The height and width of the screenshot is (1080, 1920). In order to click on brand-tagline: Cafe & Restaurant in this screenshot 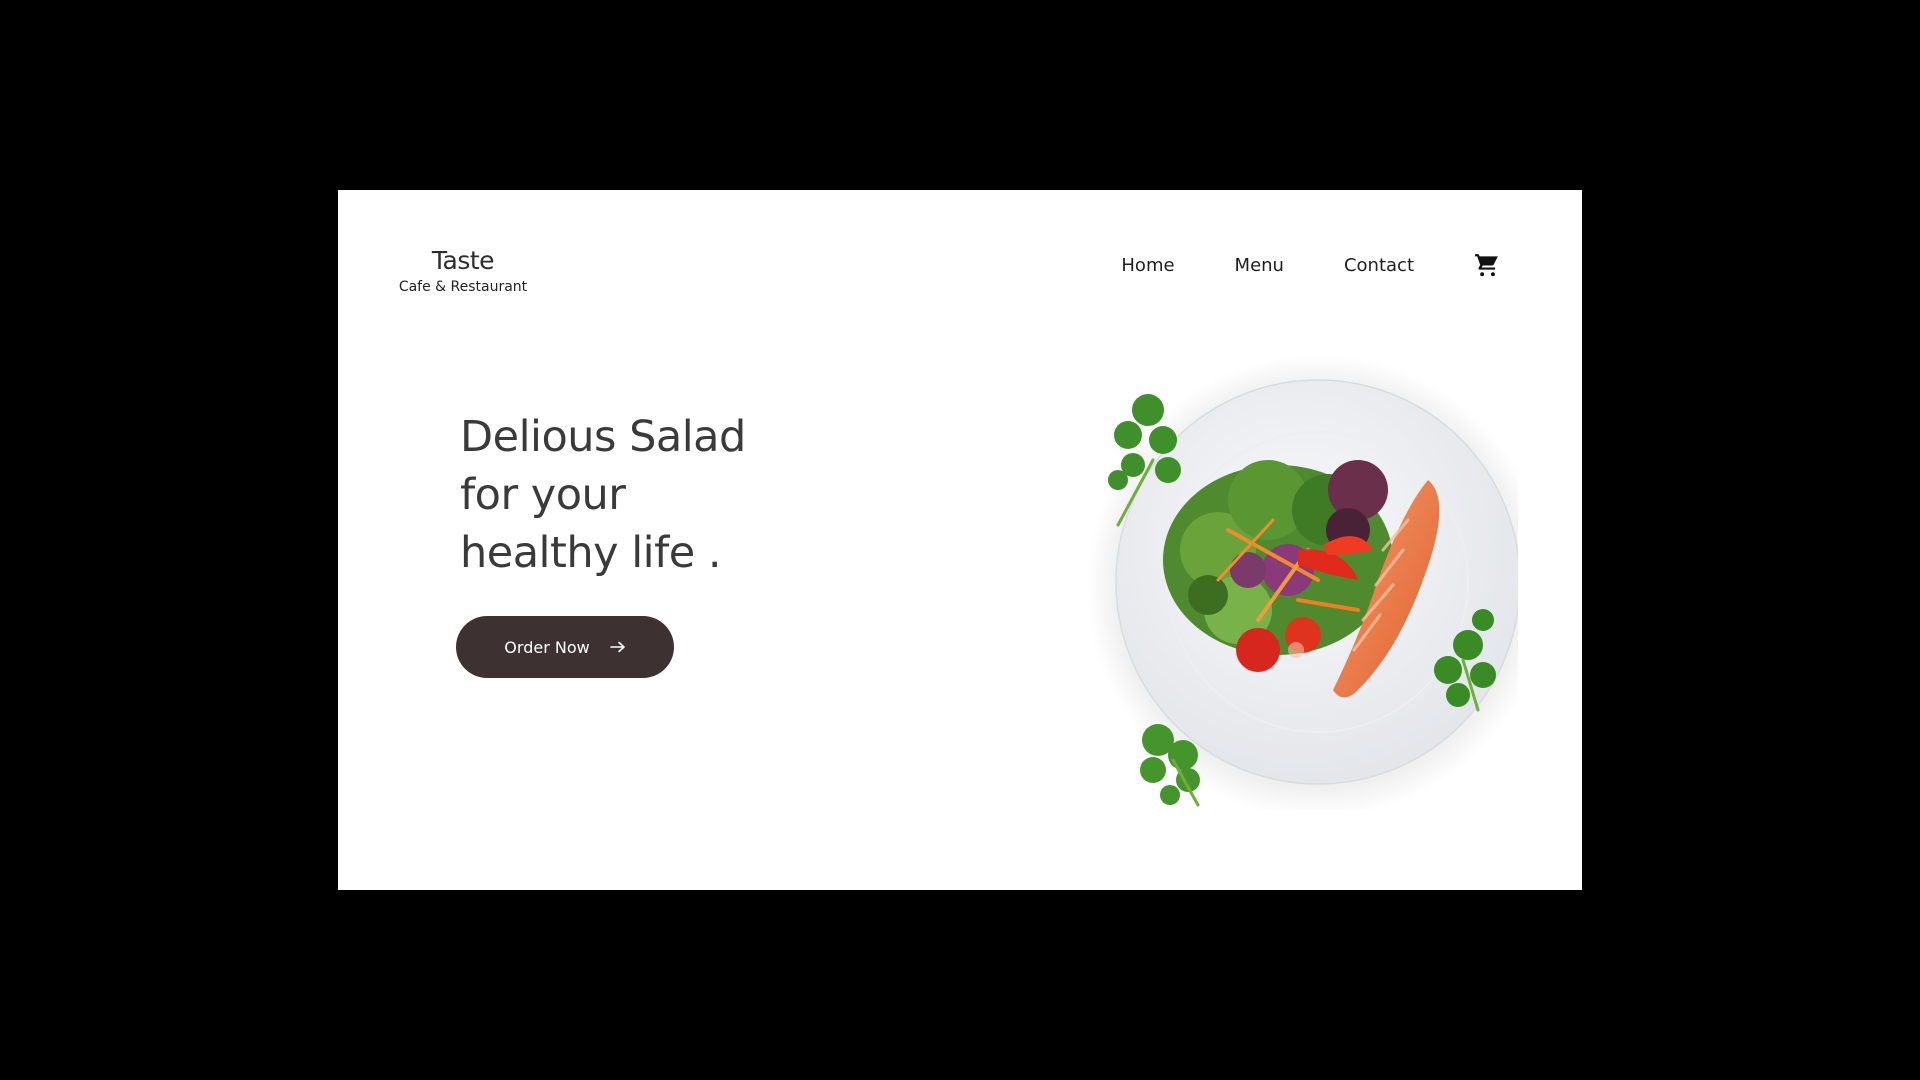, I will do `click(463, 287)`.